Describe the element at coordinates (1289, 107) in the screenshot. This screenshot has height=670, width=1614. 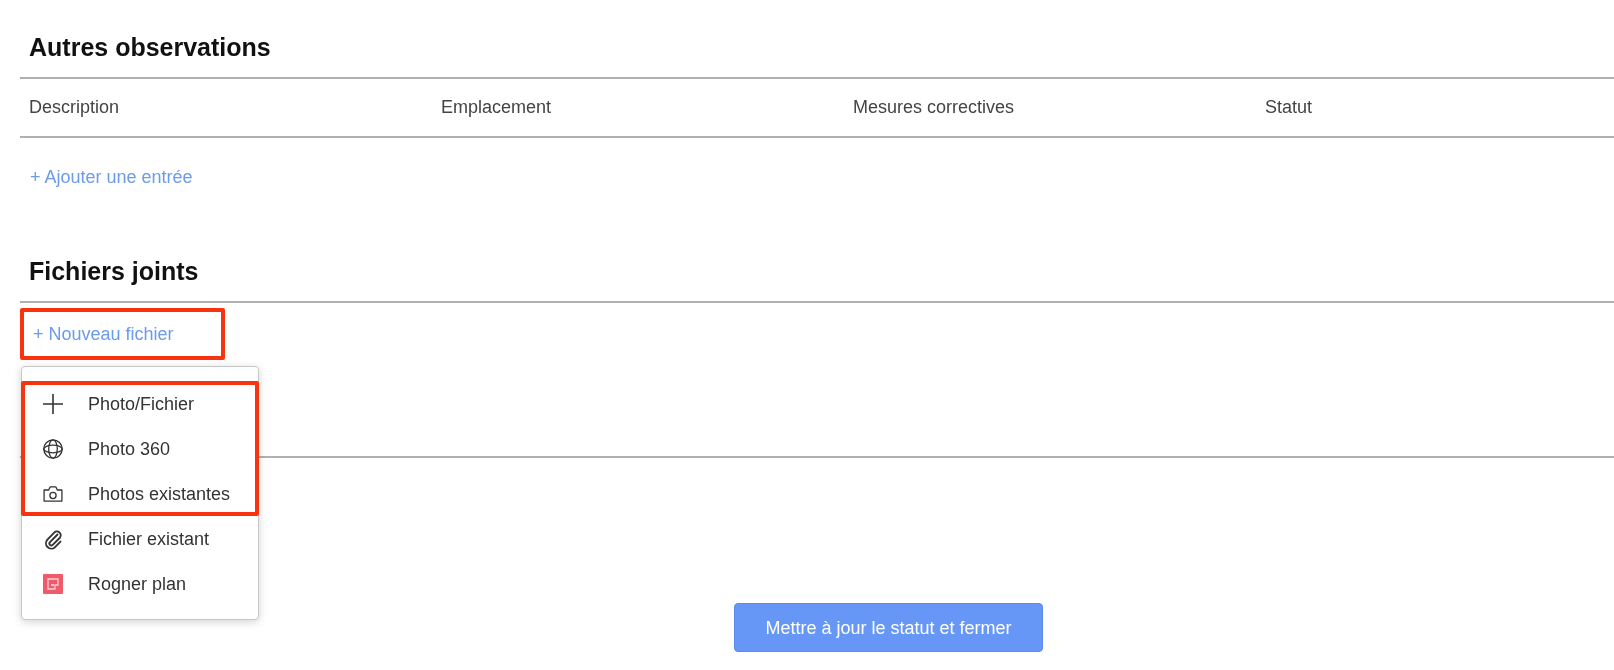
I see `column-header: Statut` at that location.